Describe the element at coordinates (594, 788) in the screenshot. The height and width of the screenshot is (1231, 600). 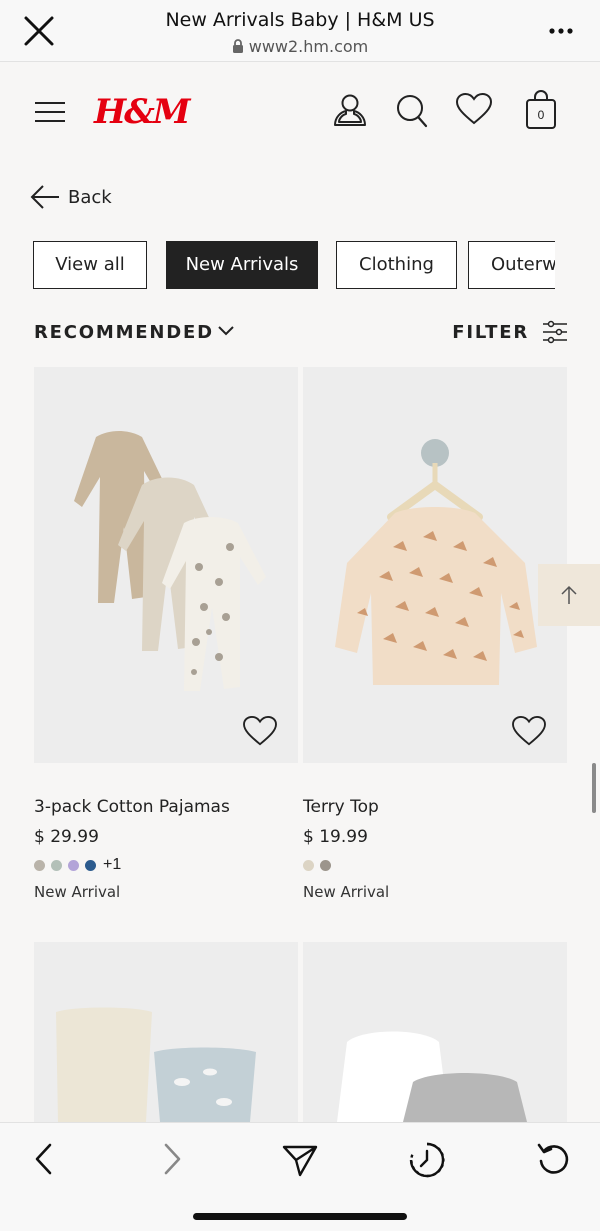
I see `scrollbar` at that location.